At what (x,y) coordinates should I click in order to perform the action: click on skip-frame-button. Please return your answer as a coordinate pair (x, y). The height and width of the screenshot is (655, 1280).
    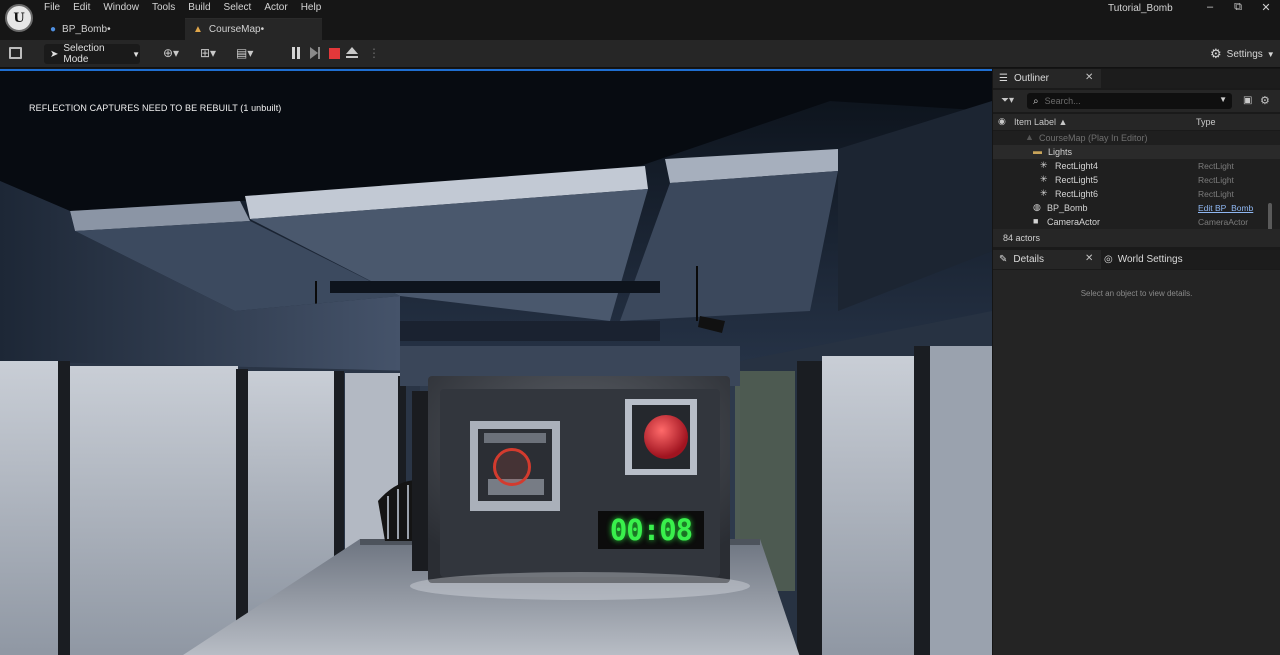
    Looking at the image, I should click on (315, 53).